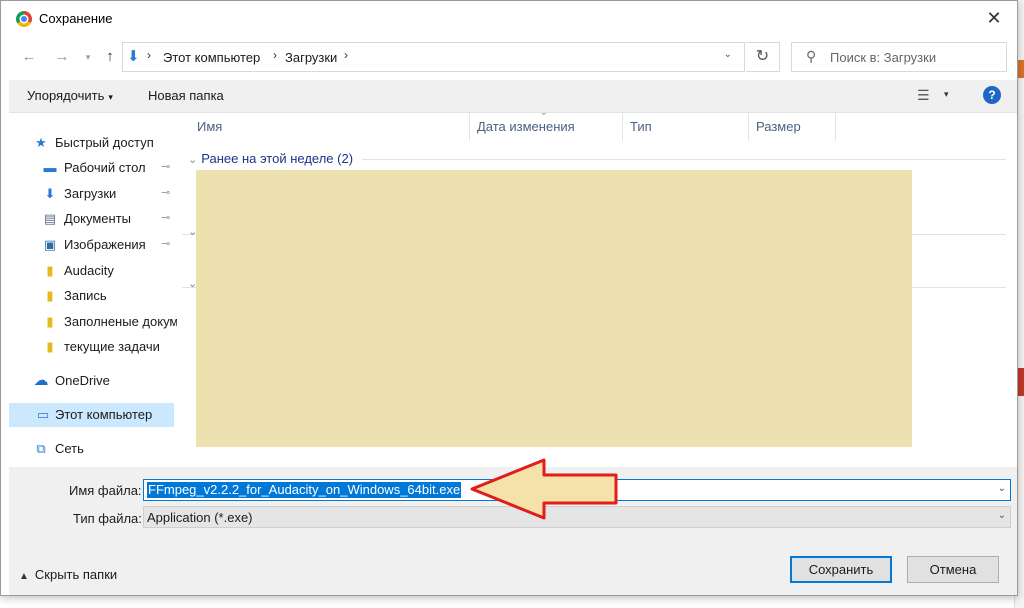  I want to click on sidebar-item-label: Audacity, so click(89, 270).